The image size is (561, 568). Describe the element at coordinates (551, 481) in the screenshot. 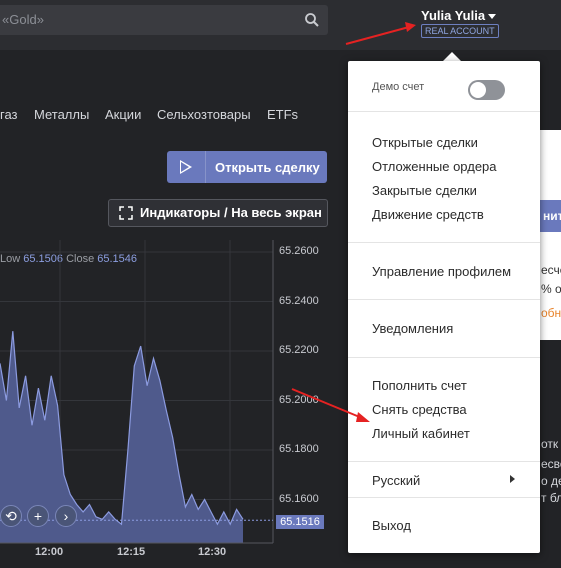

I see `right-panel-text: о де` at that location.